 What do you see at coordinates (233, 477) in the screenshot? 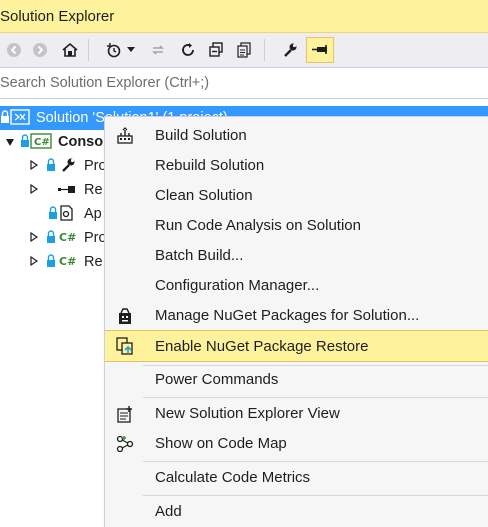
I see `menu-item-label: Calculate Code Metrics` at bounding box center [233, 477].